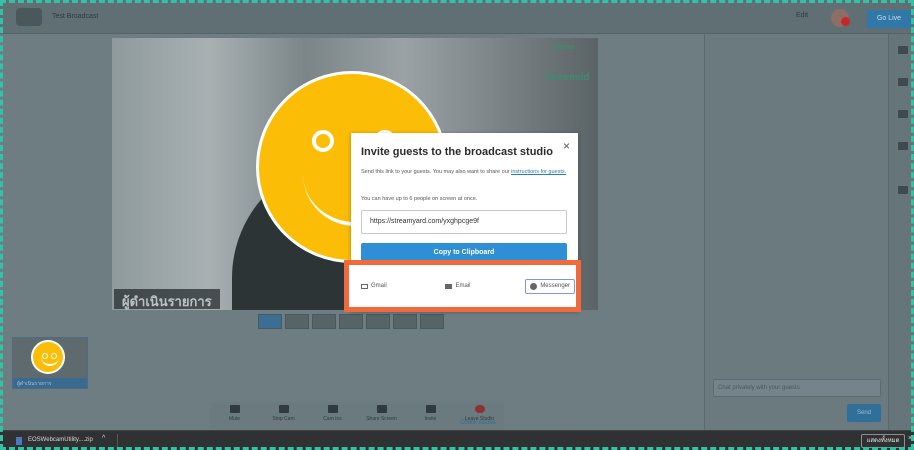 This screenshot has width=914, height=450. I want to click on name-caption: ผู้ดำเนินรายการ, so click(167, 299).